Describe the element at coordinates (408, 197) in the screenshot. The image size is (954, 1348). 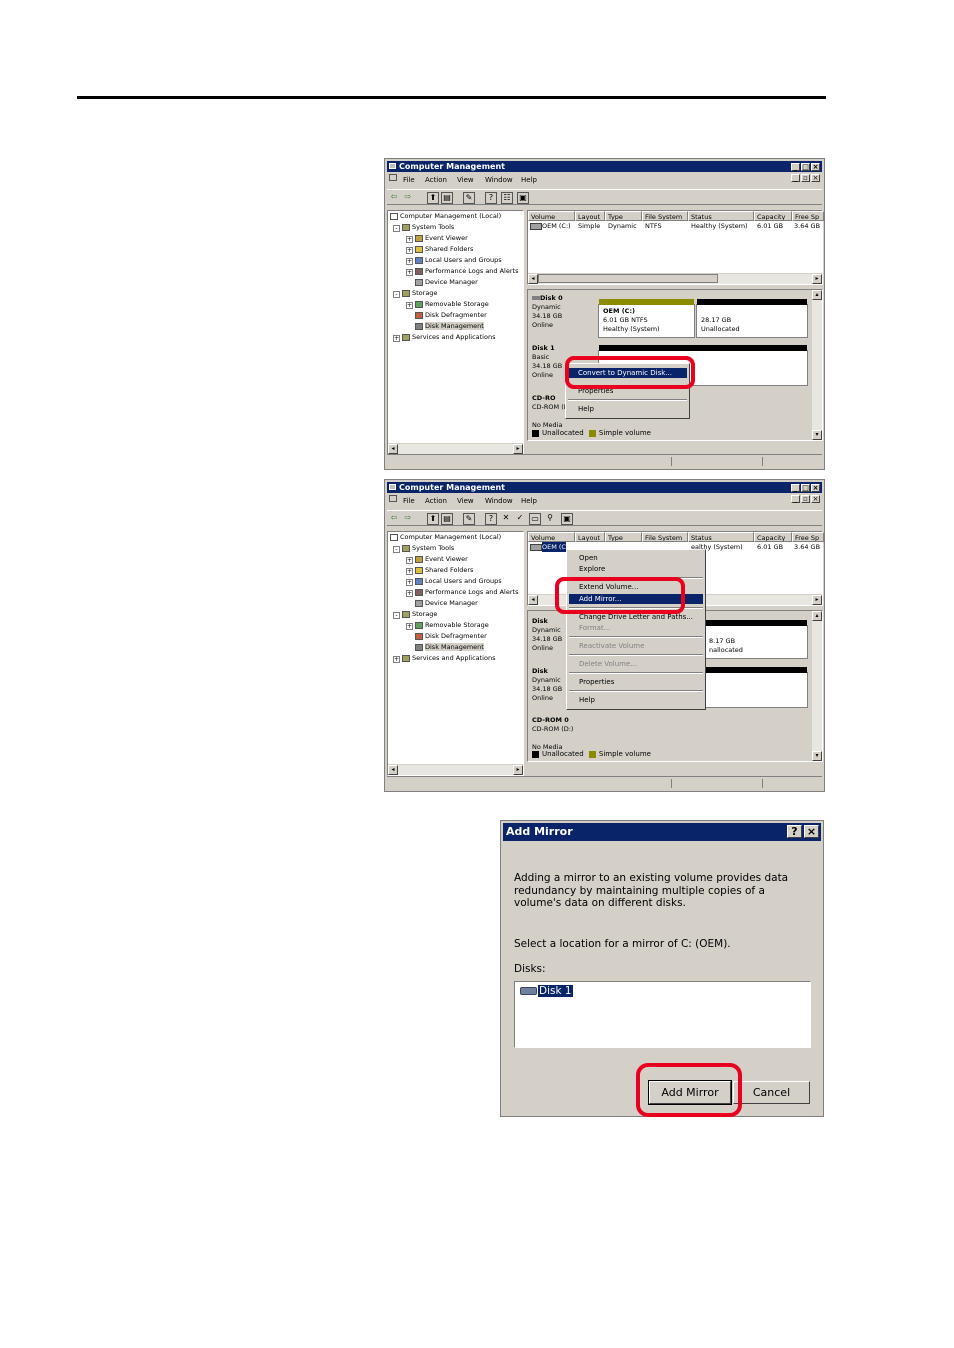
I see `forward-arrow-icon: ⇨` at that location.